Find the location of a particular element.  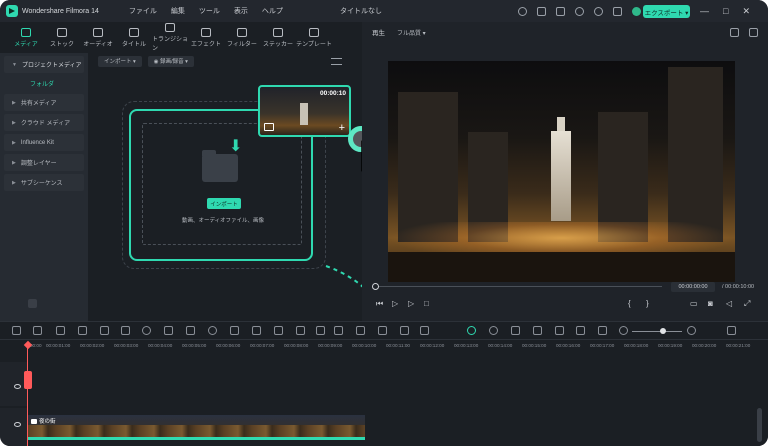

tab-effects: エフェクト is located at coordinates (206, 37).